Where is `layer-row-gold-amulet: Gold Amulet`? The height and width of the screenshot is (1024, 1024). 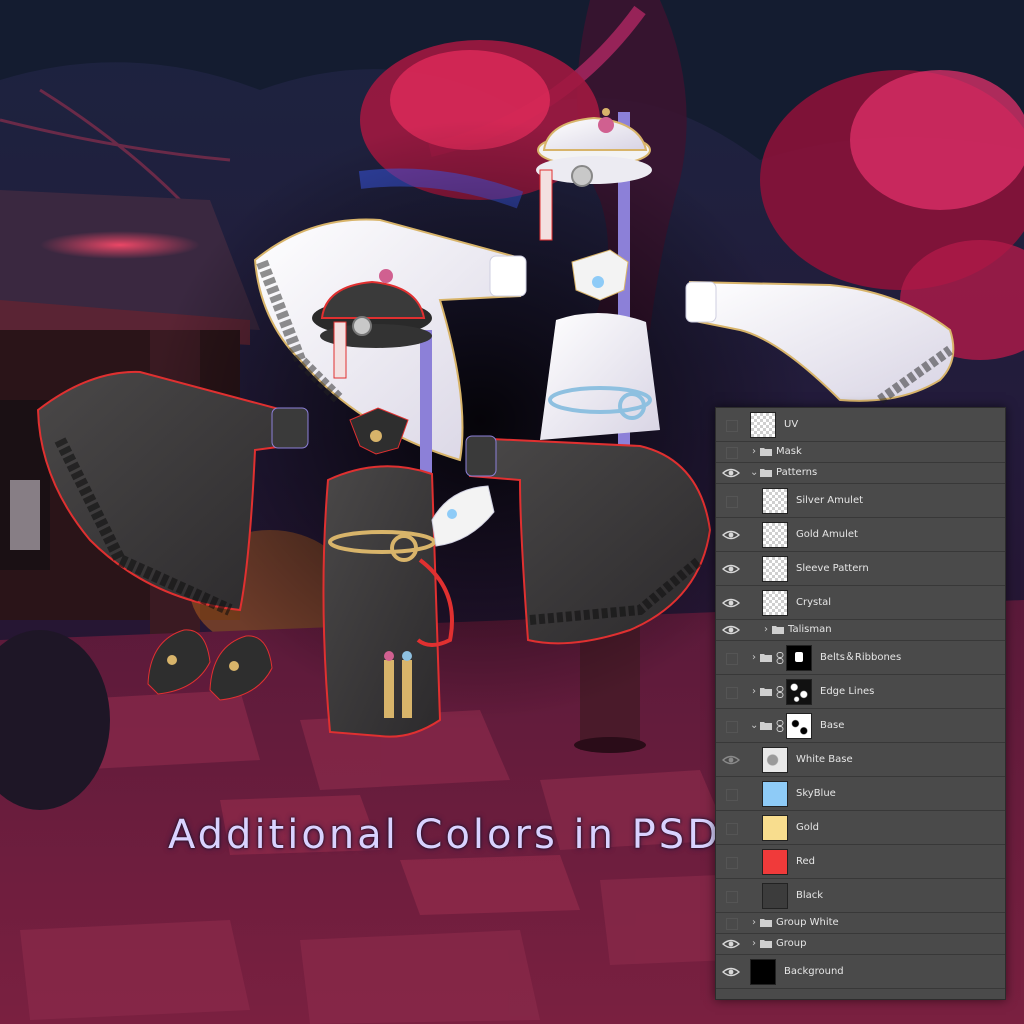 layer-row-gold-amulet: Gold Amulet is located at coordinates (860, 535).